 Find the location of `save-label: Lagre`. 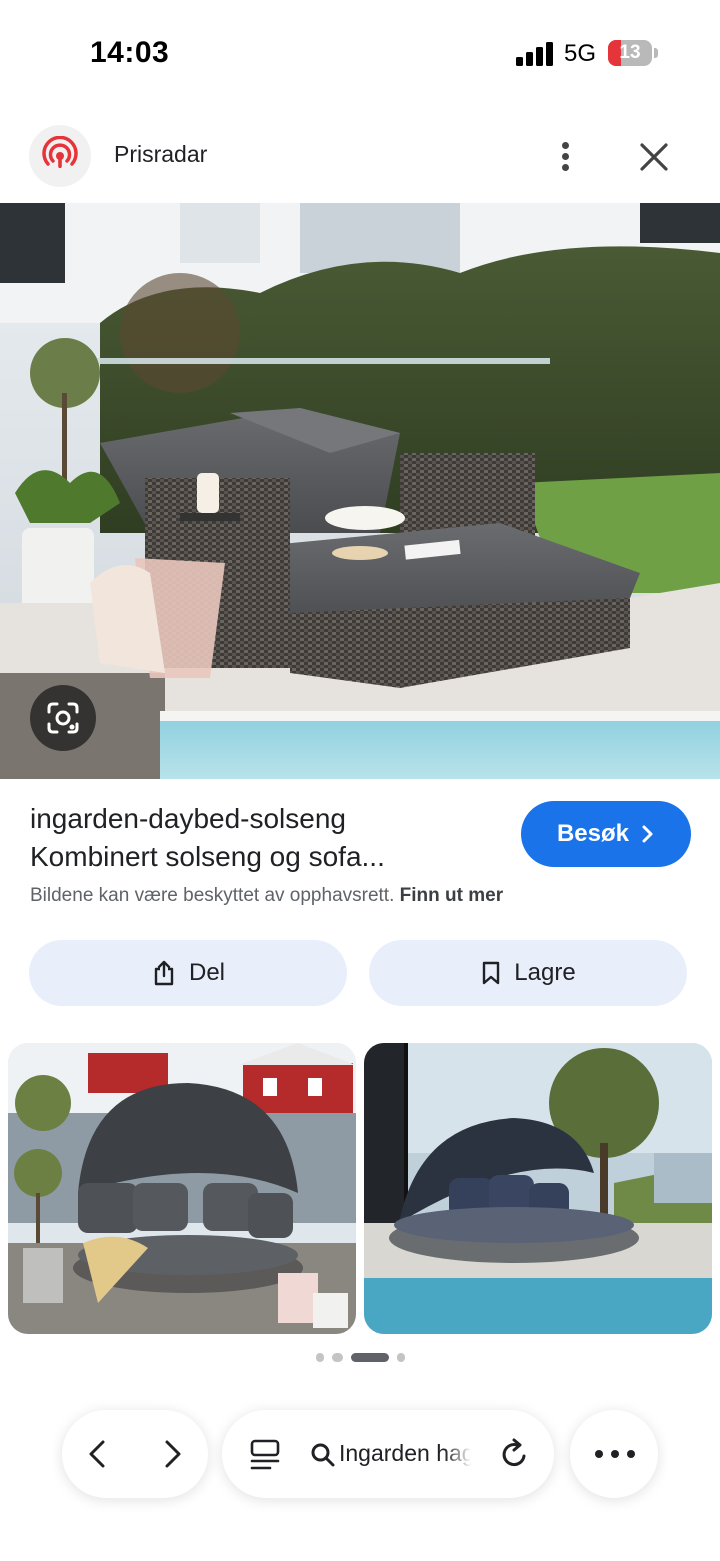

save-label: Lagre is located at coordinates (545, 972).